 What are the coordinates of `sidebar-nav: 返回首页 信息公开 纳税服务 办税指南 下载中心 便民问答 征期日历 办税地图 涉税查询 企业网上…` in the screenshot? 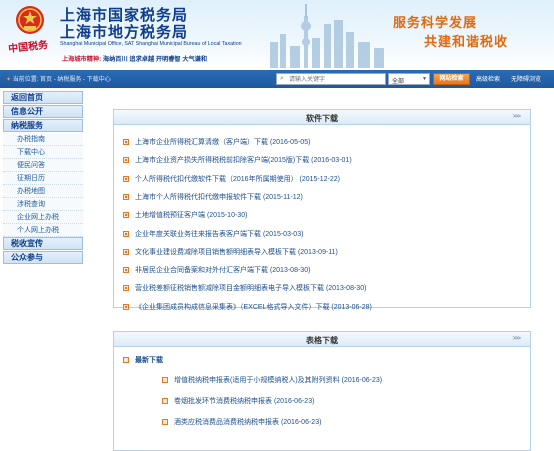 It's located at (43, 178).